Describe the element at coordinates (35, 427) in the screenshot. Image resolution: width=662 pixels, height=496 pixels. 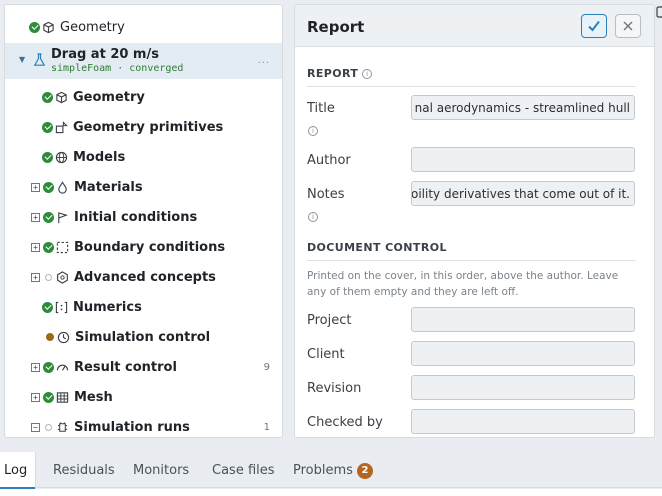
I see `collapse-icon: −` at that location.